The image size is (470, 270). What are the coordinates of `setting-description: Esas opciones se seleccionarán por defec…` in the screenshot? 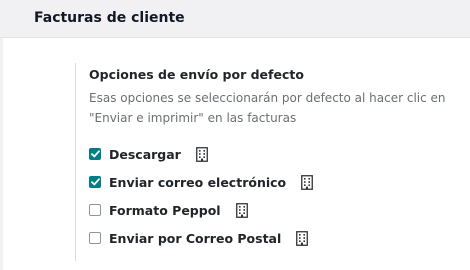 It's located at (267, 108).